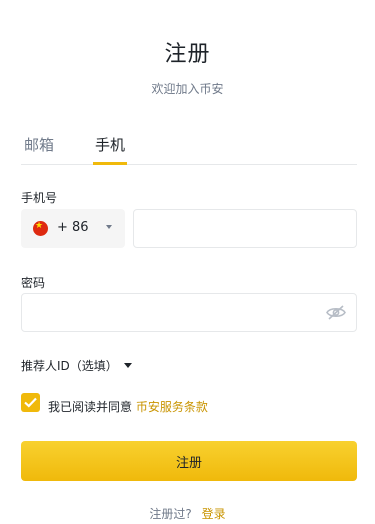 The width and height of the screenshot is (375, 524). I want to click on chevron-down-icon, so click(109, 227).